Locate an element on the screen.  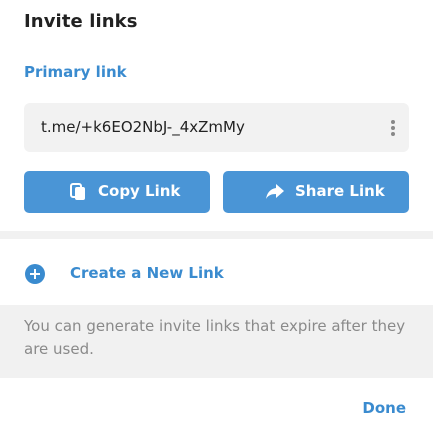
create-new-link-label: Create a New Link is located at coordinates (147, 273).